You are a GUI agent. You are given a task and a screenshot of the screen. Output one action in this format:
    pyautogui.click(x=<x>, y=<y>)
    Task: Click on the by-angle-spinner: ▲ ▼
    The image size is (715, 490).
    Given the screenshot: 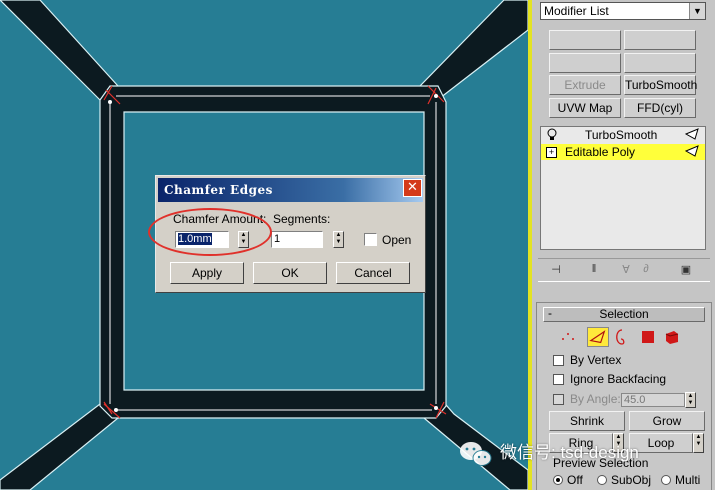 What is the action you would take?
    pyautogui.click(x=690, y=400)
    